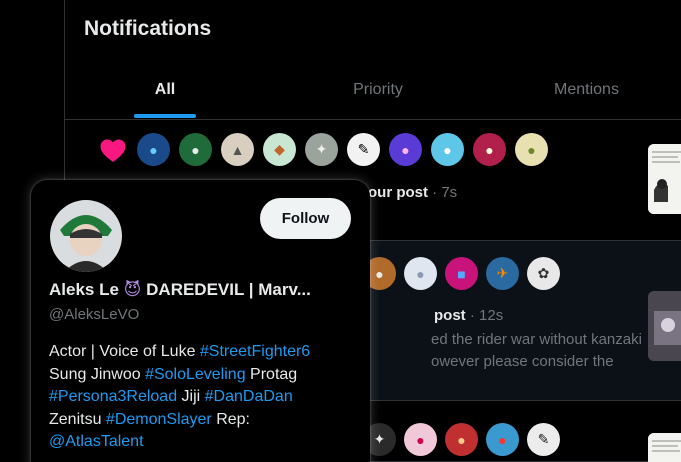  I want to click on avatar: ✦, so click(321, 149).